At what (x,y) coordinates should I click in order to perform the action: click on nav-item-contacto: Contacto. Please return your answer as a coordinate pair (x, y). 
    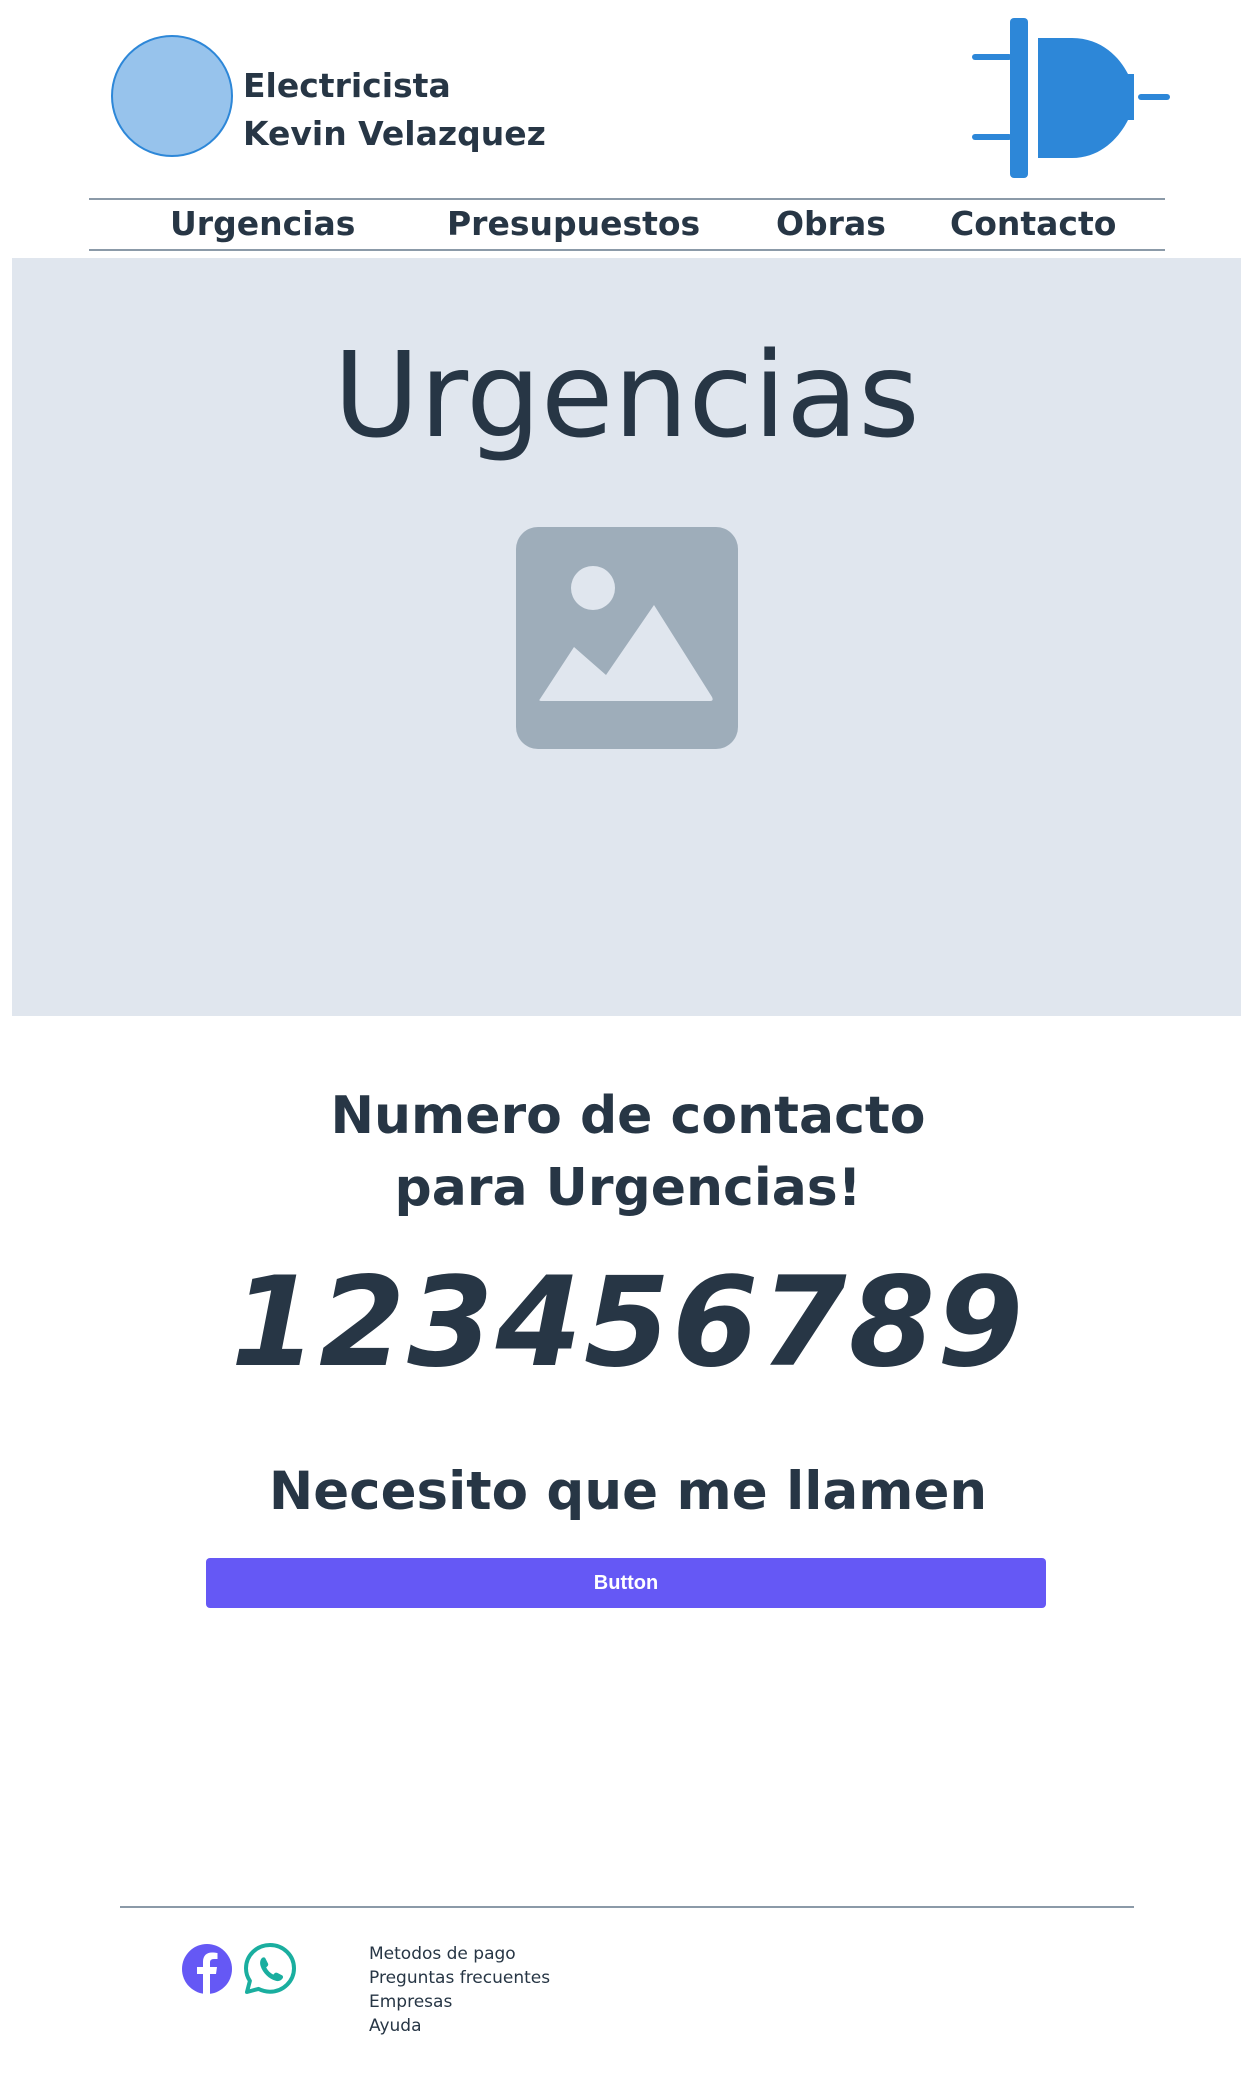
    Looking at the image, I should click on (1033, 224).